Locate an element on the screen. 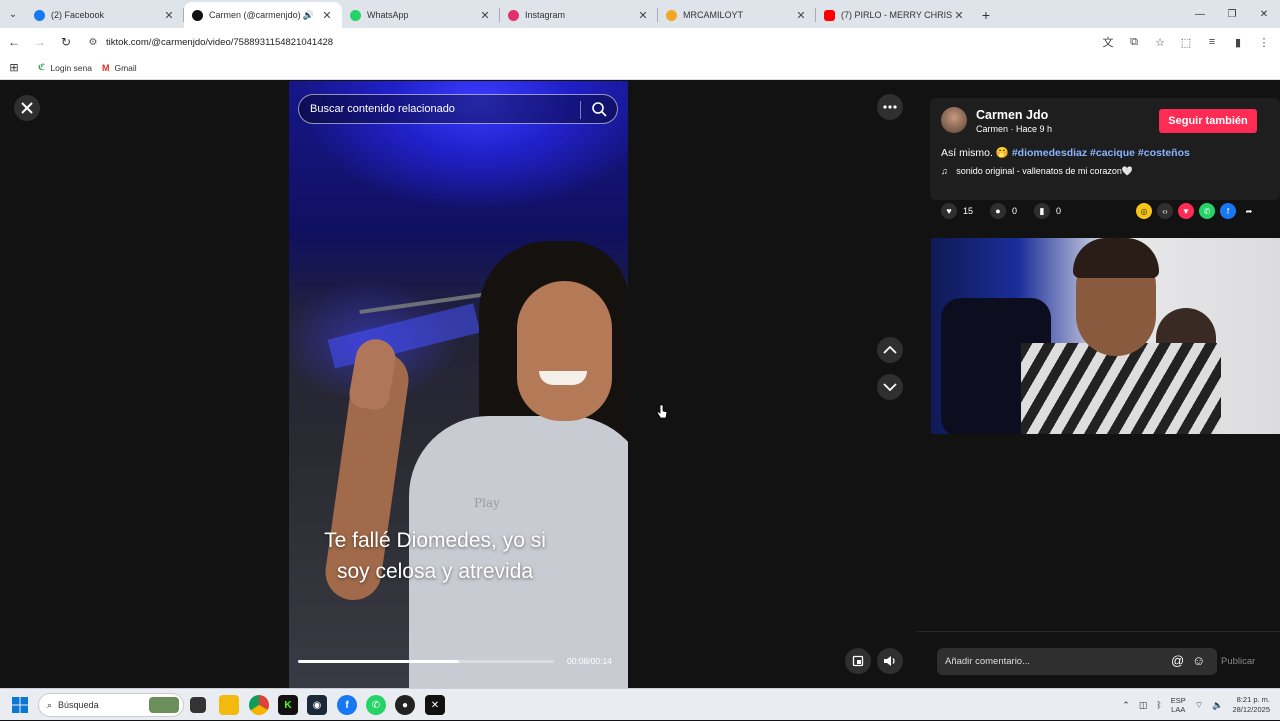  whatsapp-share-icon: ✆ is located at coordinates (1207, 211).